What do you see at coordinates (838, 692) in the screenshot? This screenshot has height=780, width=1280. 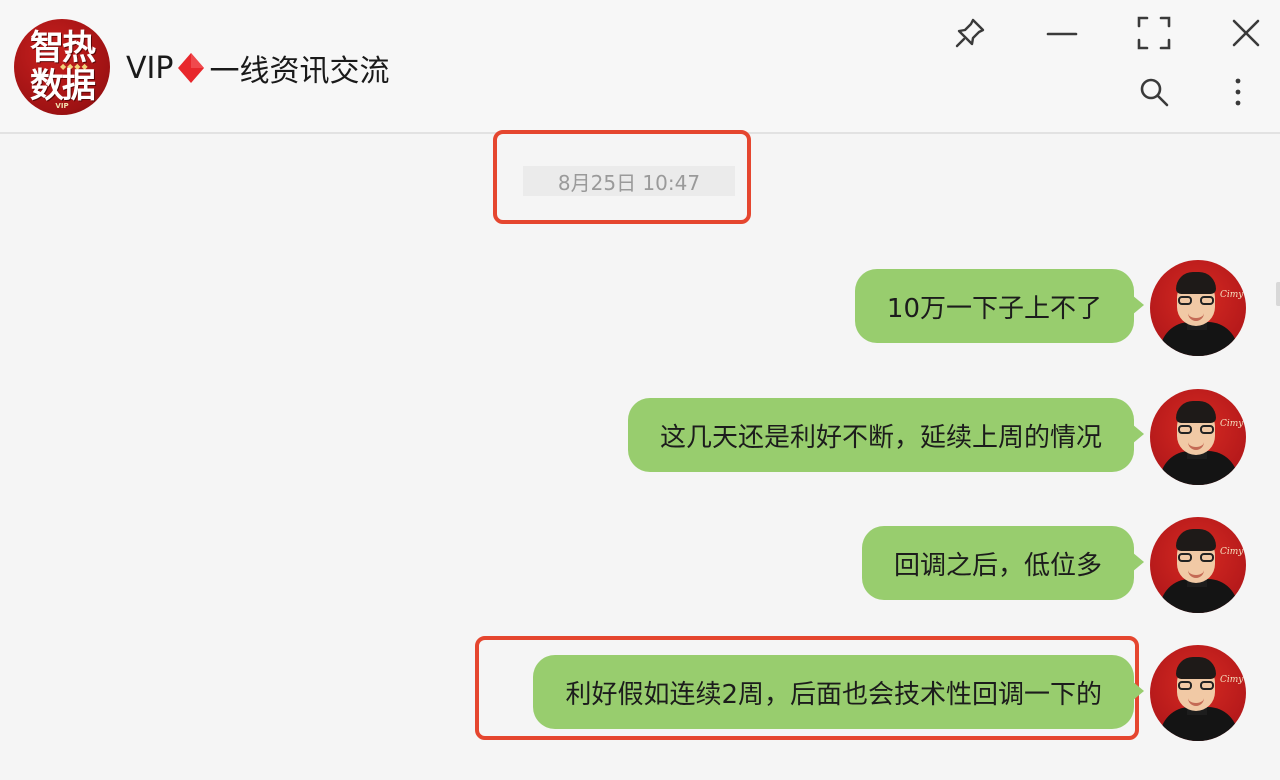 I see `message-bubble: 利好假如连续2周，后面也会技术性回调一下的` at bounding box center [838, 692].